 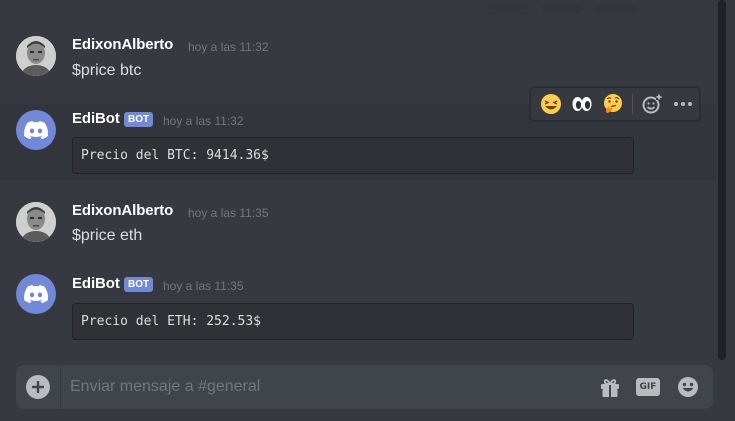 I want to click on attach-plus-icon, so click(x=38, y=387).